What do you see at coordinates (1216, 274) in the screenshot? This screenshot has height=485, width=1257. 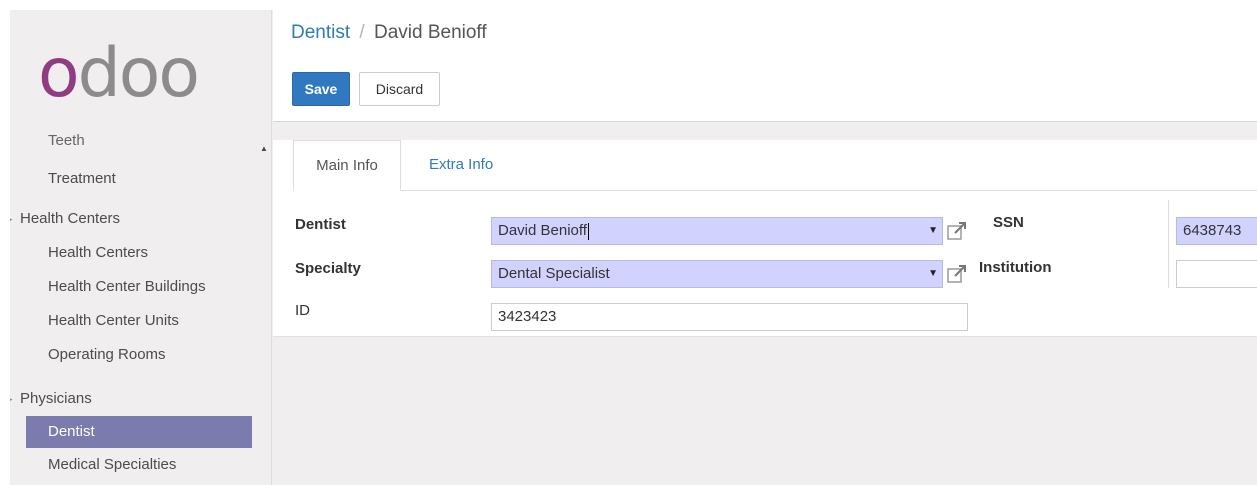 I see `institution-select` at bounding box center [1216, 274].